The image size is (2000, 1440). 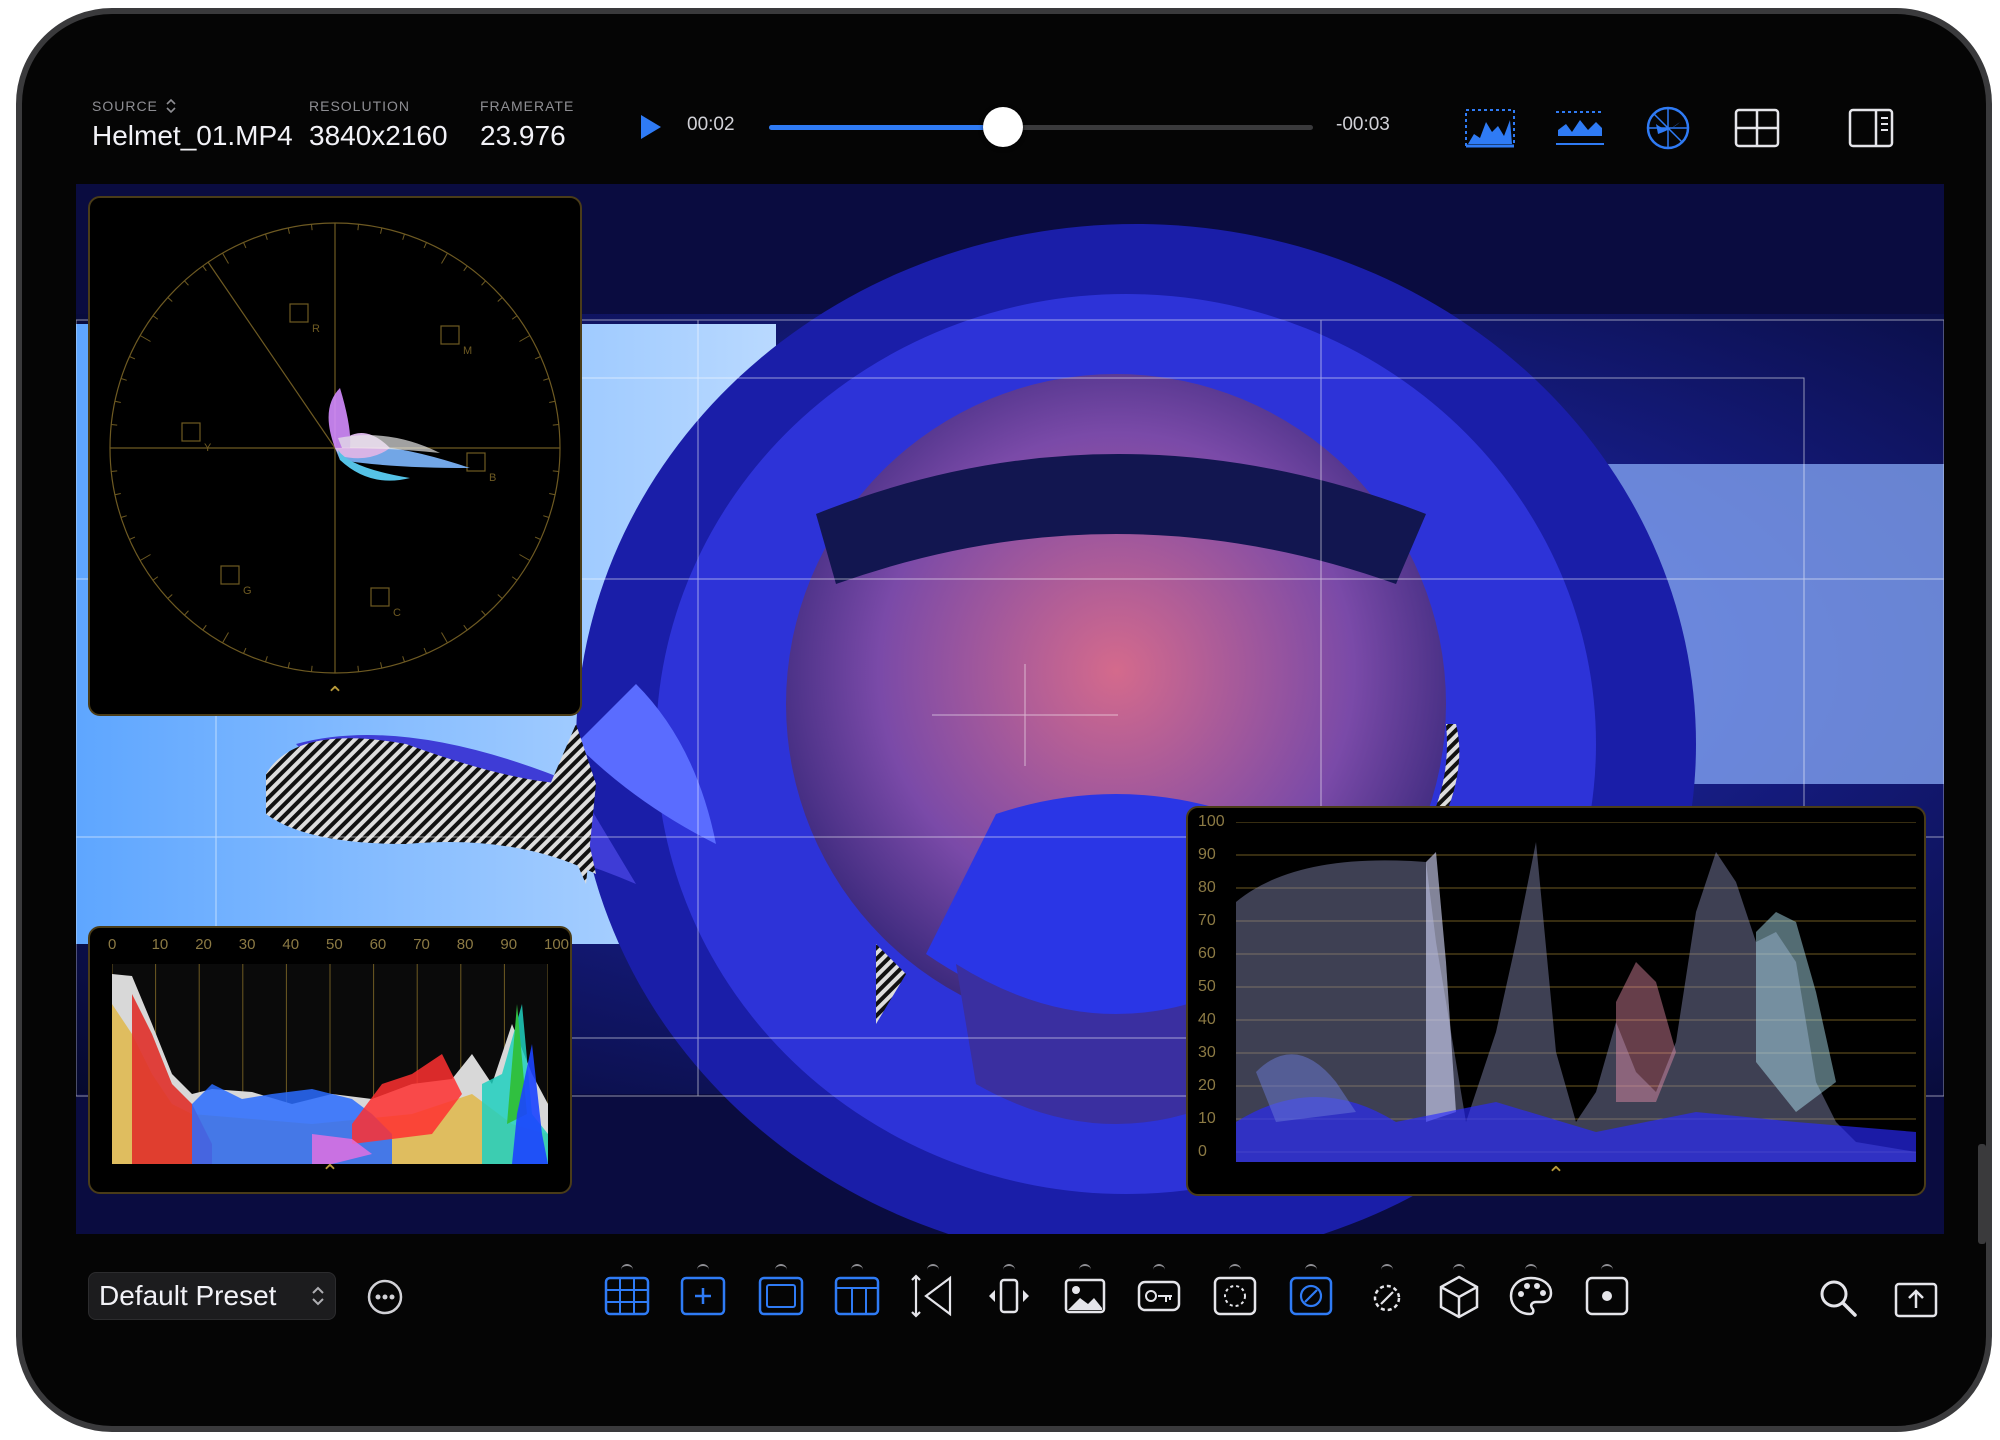 I want to click on image-icon, so click(x=1085, y=1296).